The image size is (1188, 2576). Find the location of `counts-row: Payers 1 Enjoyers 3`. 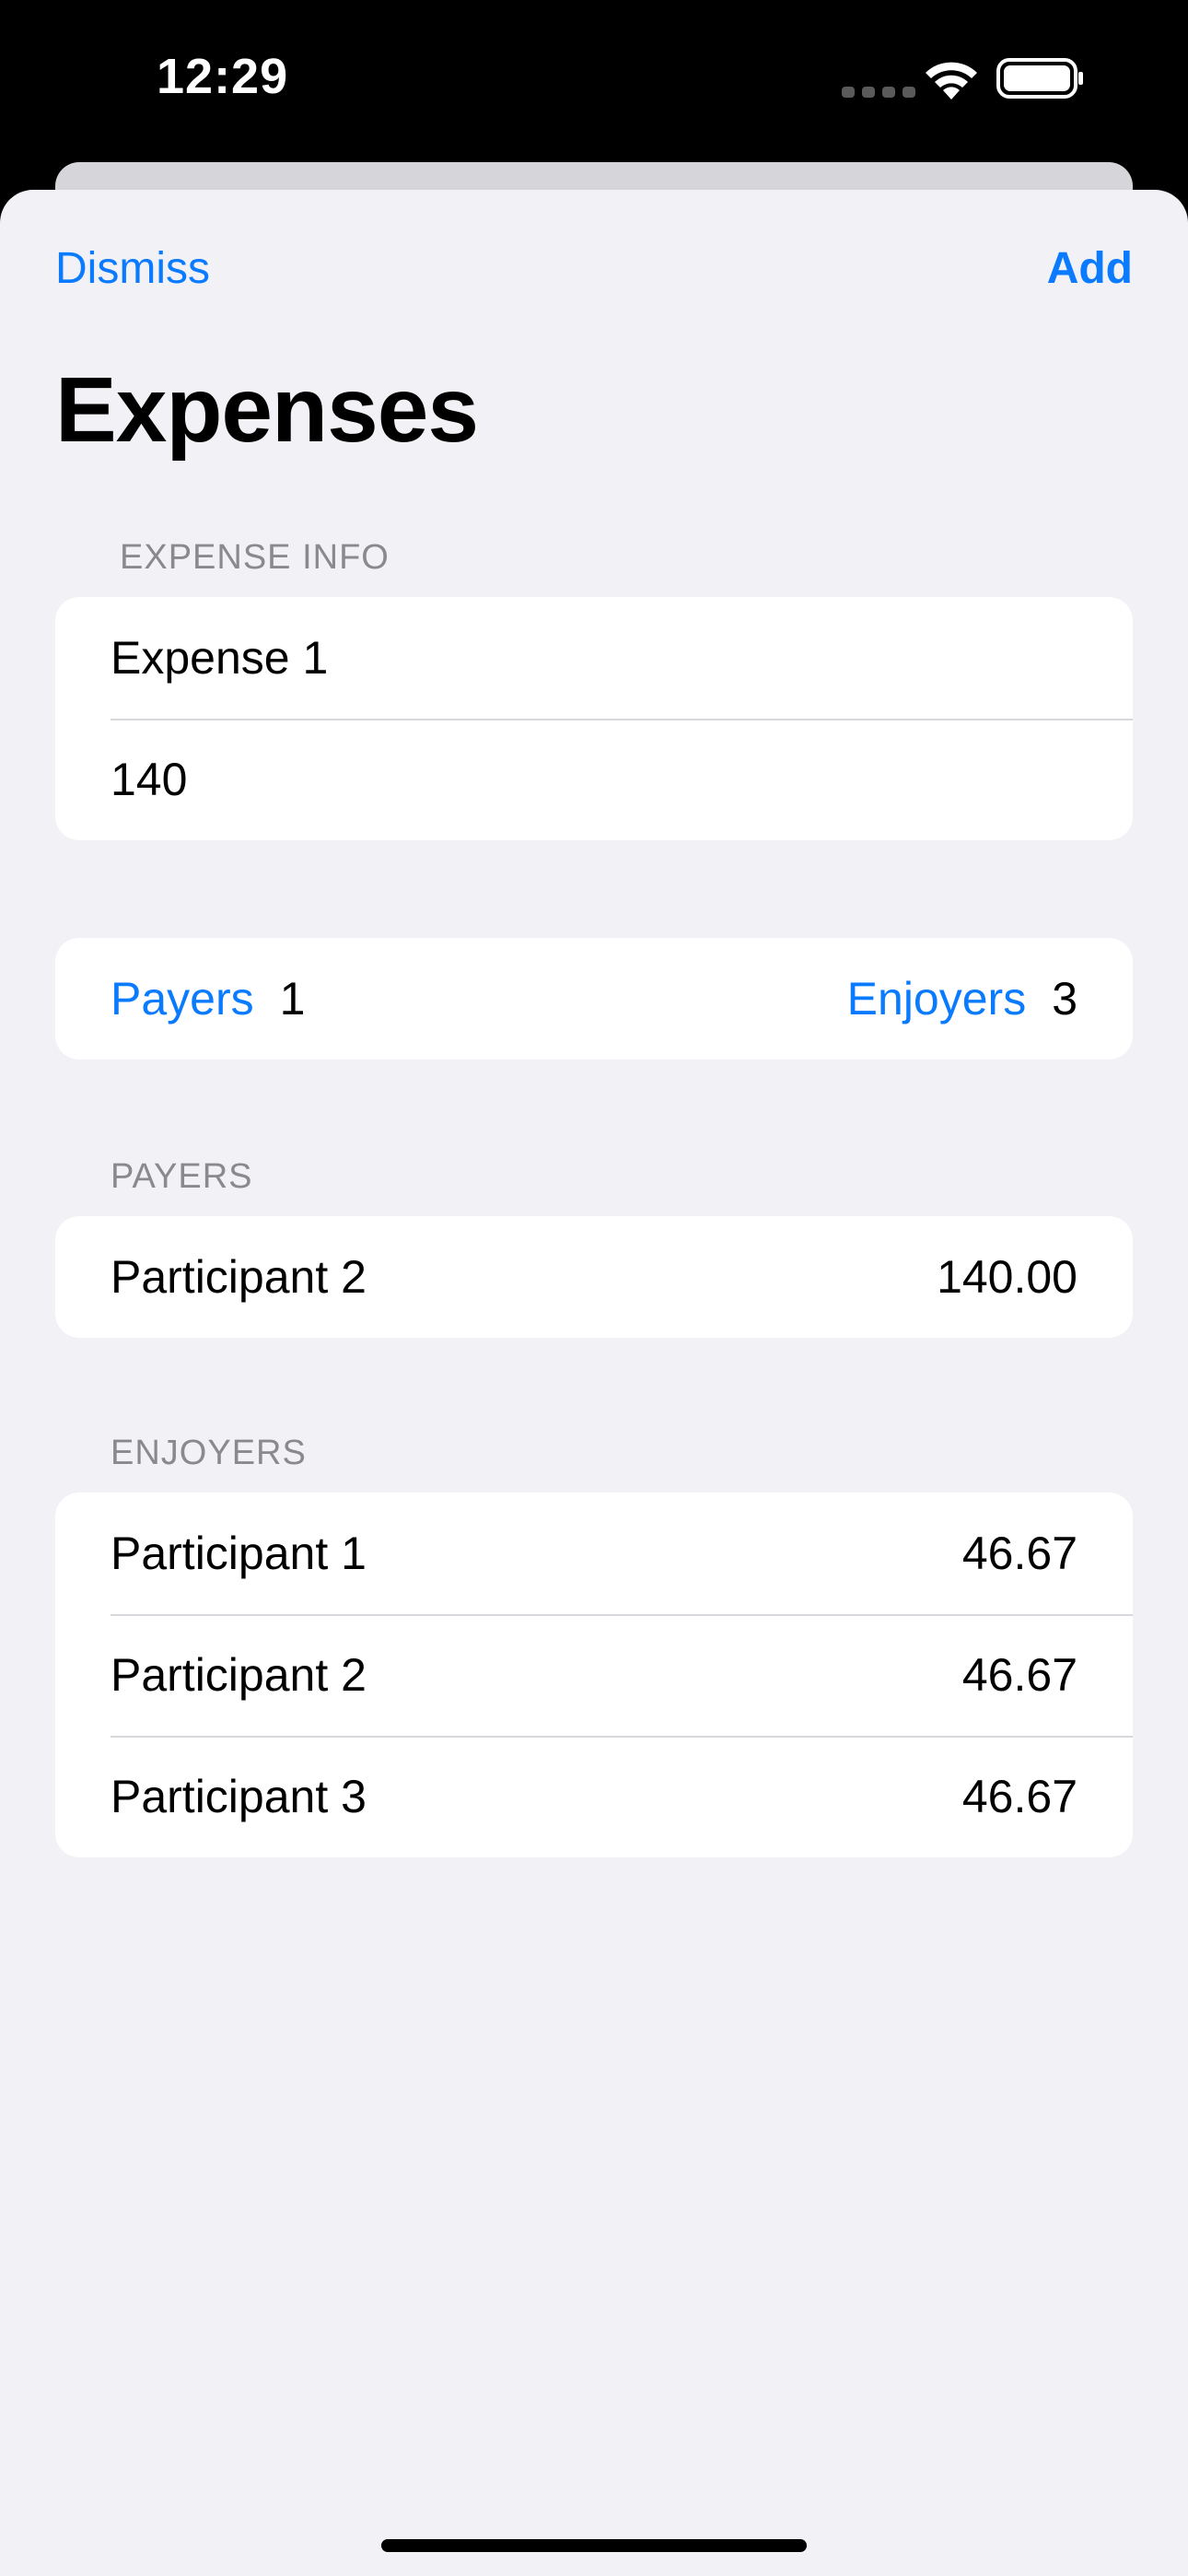

counts-row: Payers 1 Enjoyers 3 is located at coordinates (594, 999).